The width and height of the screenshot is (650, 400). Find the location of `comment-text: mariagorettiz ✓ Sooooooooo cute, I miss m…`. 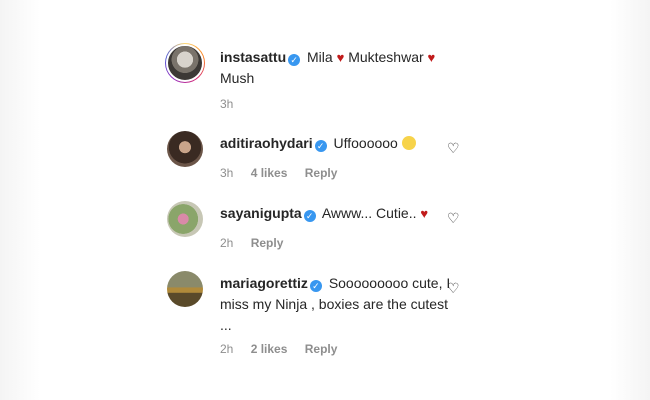

comment-text: mariagorettiz ✓ Sooooooooo cute, I miss m… is located at coordinates (337, 304).